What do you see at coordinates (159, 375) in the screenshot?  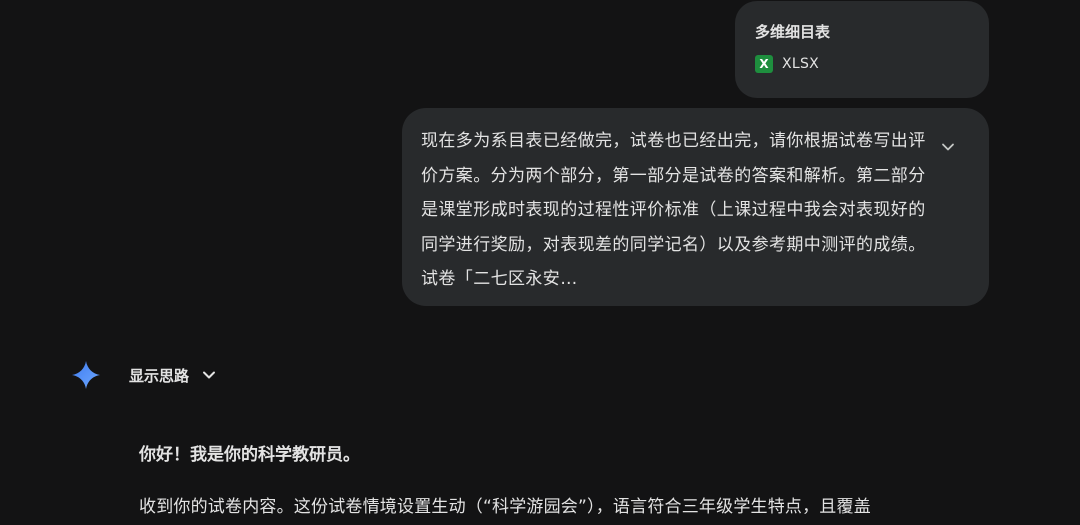 I see `show-thinking-label: 显示思路` at bounding box center [159, 375].